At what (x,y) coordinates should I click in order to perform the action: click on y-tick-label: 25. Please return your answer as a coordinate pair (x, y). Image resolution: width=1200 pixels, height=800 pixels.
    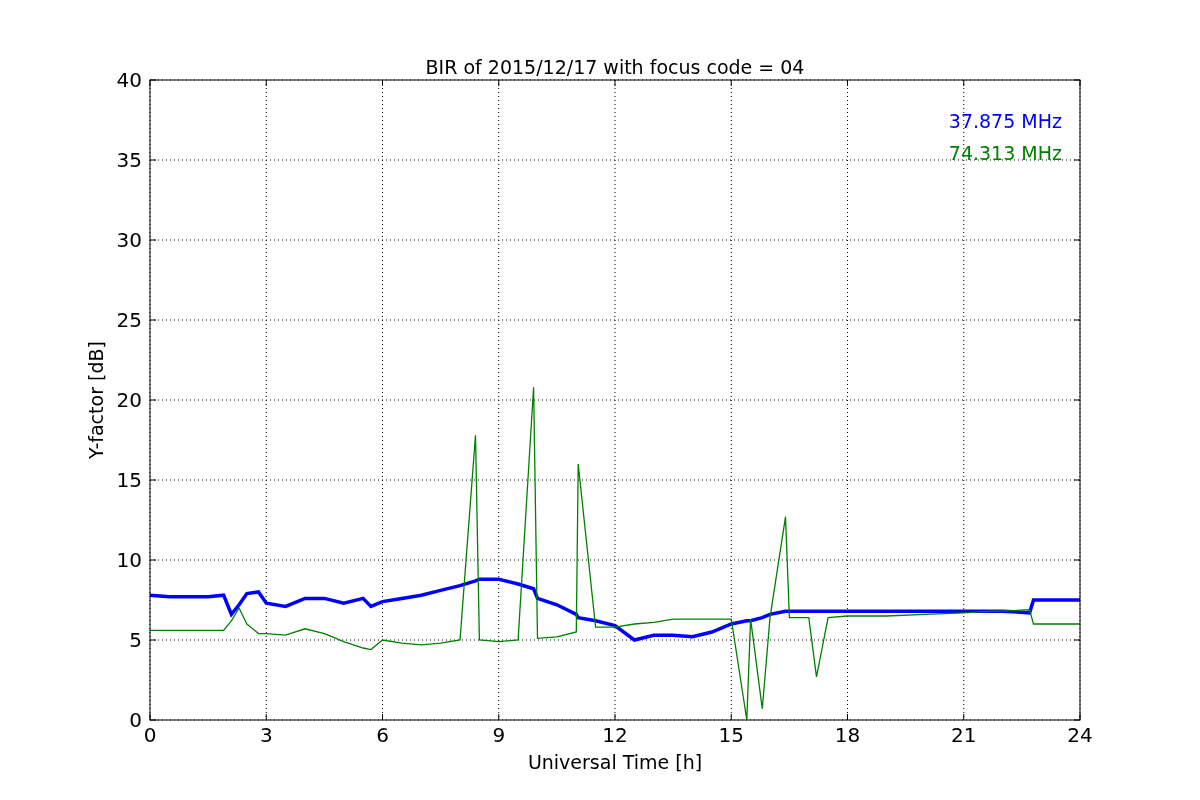
    Looking at the image, I should click on (129, 320).